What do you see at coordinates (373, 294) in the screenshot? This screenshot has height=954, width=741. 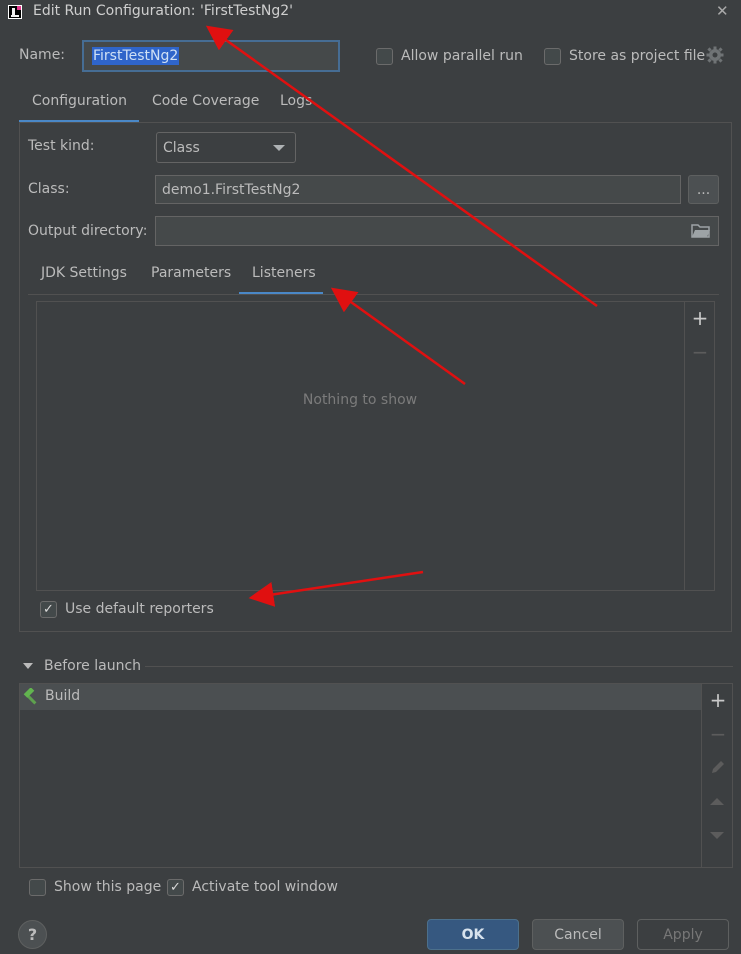 I see `sub-tabs-divider` at bounding box center [373, 294].